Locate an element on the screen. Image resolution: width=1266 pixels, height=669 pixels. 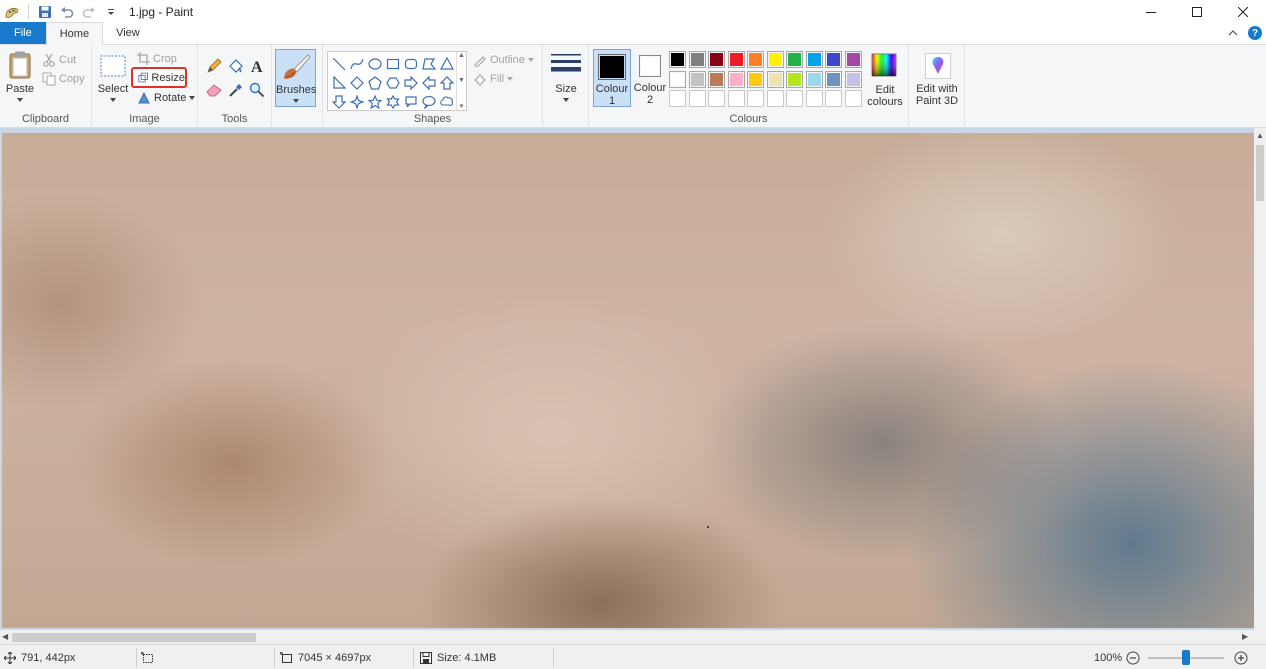
fill-button: Fill is located at coordinates (493, 79).